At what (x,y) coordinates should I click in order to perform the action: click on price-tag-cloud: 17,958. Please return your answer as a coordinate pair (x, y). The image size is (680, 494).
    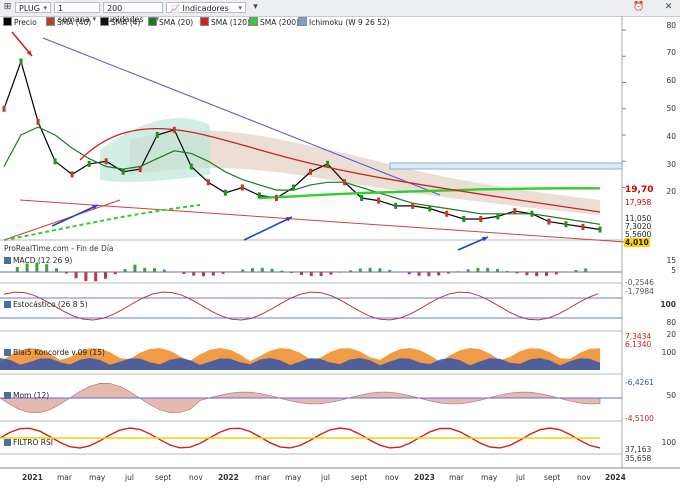
    Looking at the image, I should click on (638, 202).